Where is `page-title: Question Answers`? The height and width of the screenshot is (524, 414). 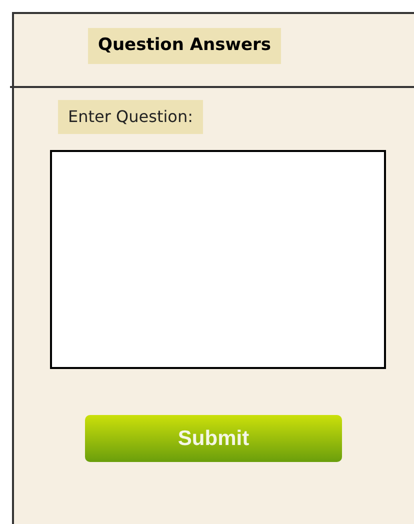
page-title: Question Answers is located at coordinates (184, 46).